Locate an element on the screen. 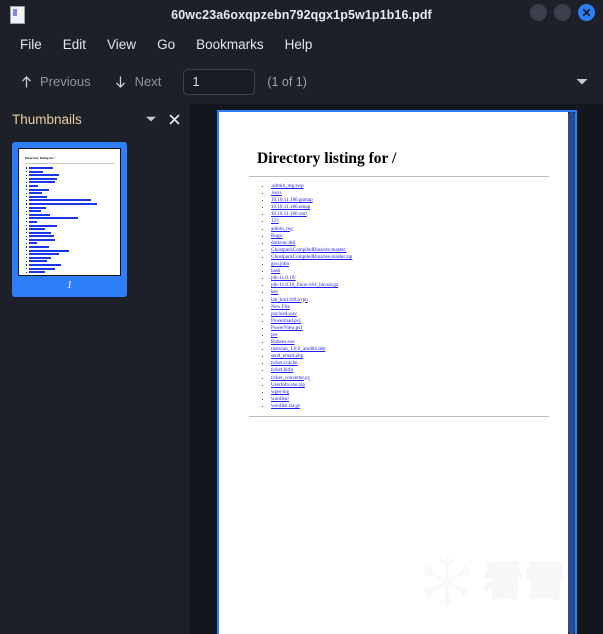  next-page-button: Next is located at coordinates (137, 82).